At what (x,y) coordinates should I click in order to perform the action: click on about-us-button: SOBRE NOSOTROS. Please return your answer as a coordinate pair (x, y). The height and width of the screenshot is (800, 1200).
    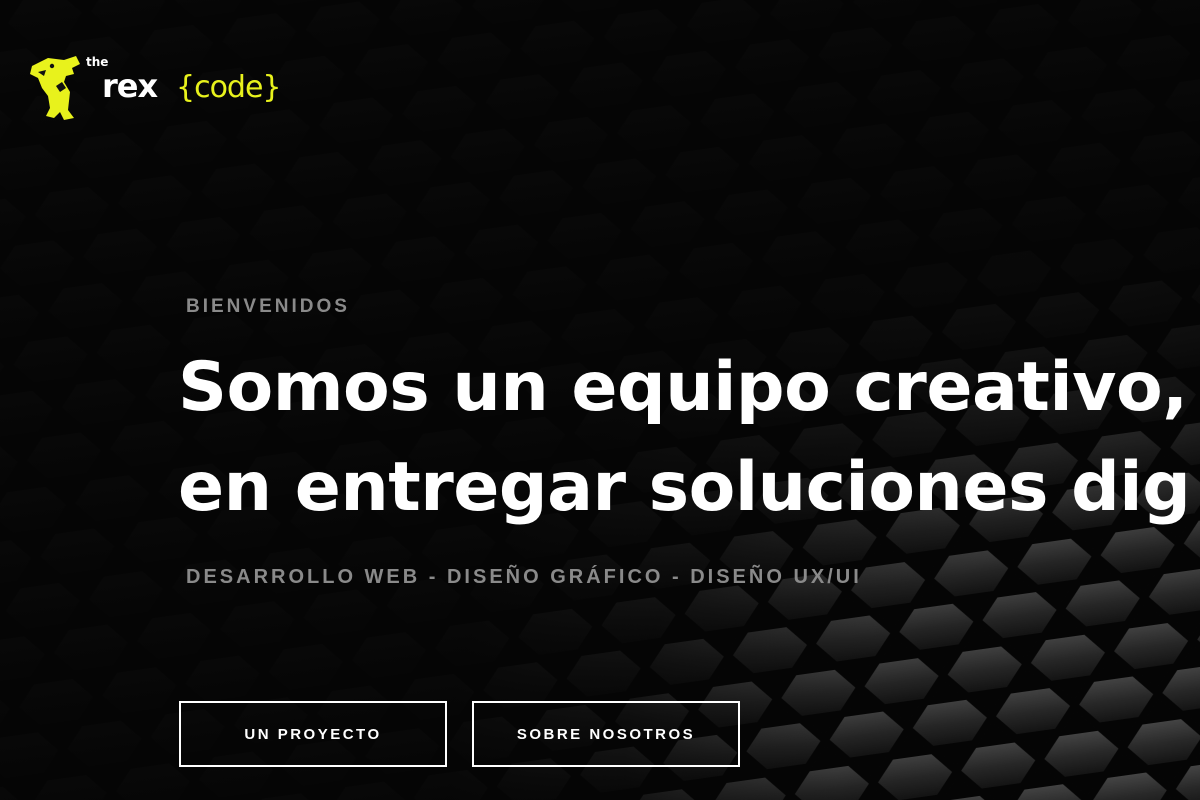
    Looking at the image, I should click on (606, 734).